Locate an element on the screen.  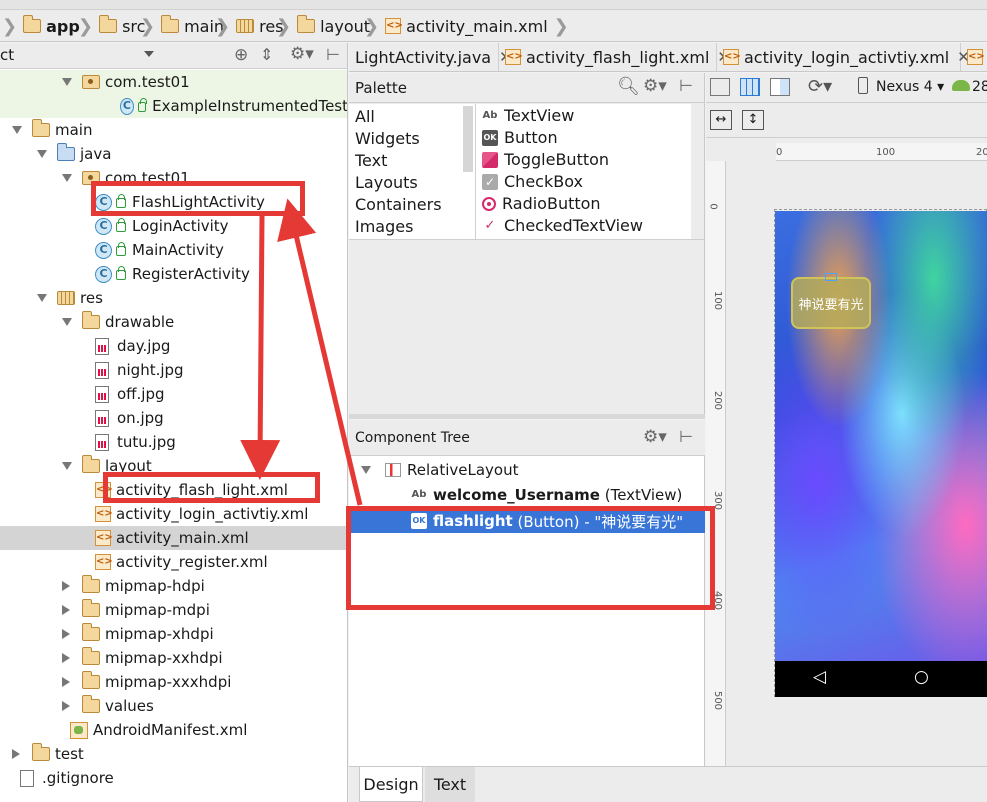
arrow-to-layout-xml is located at coordinates (260, 347).